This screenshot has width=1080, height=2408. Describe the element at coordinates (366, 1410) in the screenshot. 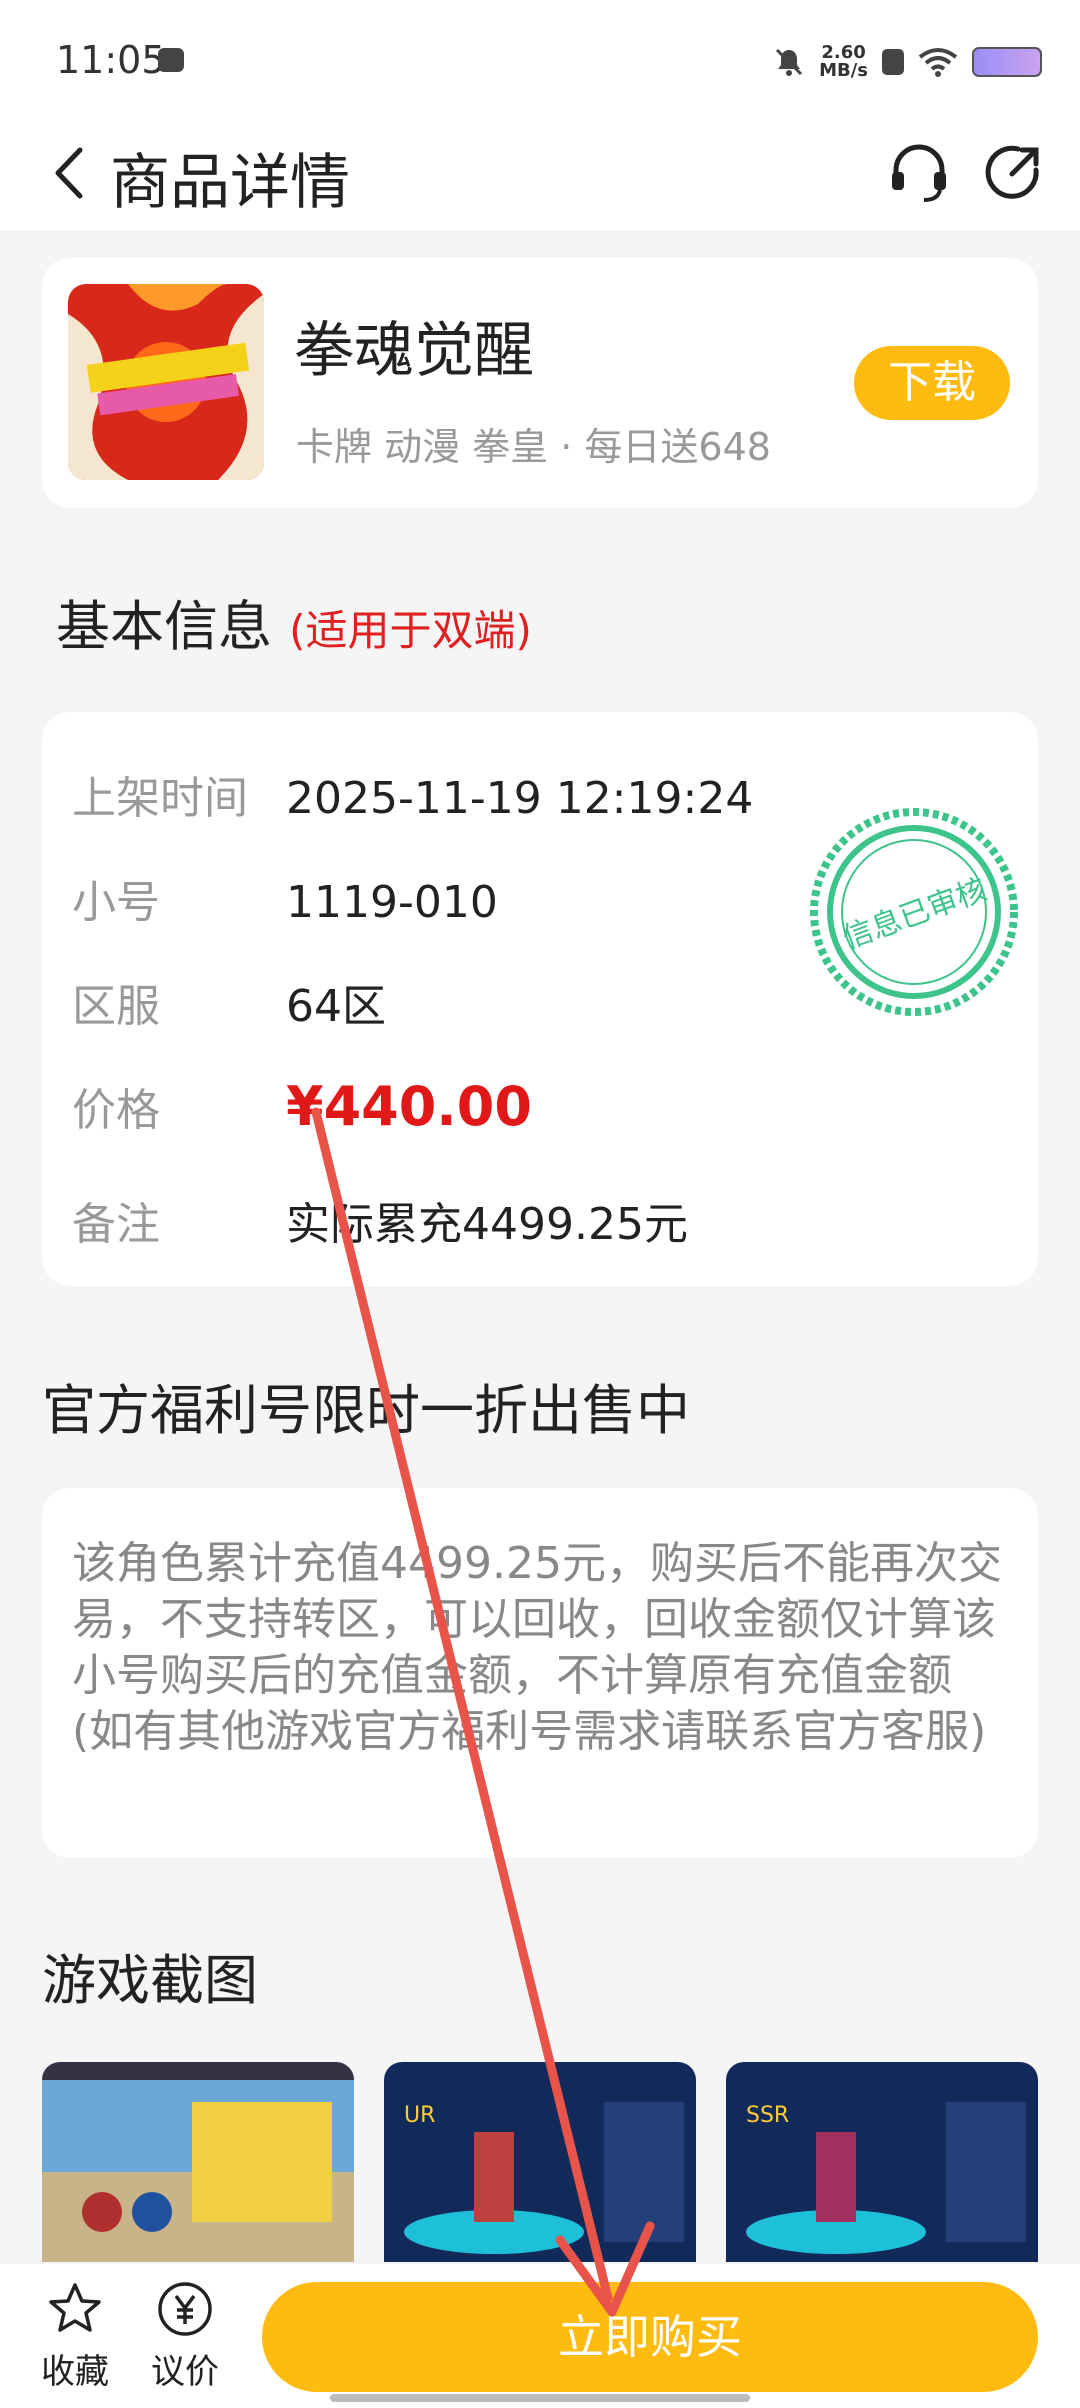

I see `promo-title: 官方福利号限时一折出售中` at that location.